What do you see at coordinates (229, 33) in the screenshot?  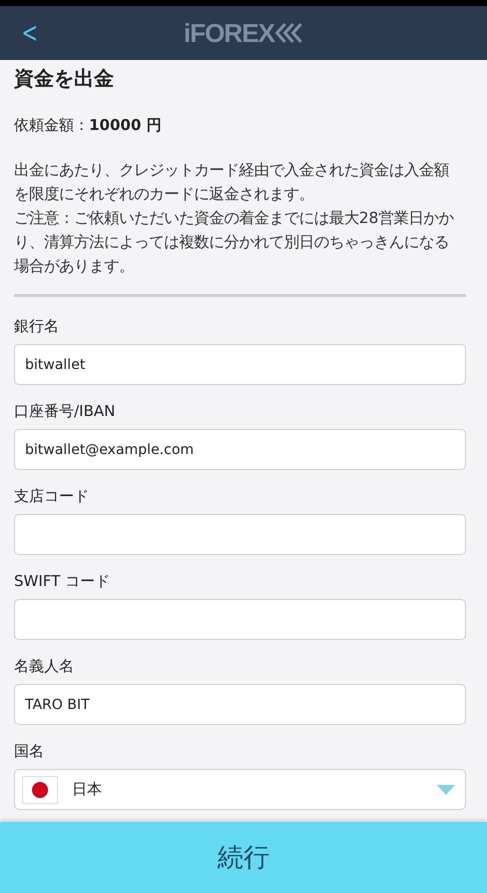 I see `logo-text: iFOREX` at bounding box center [229, 33].